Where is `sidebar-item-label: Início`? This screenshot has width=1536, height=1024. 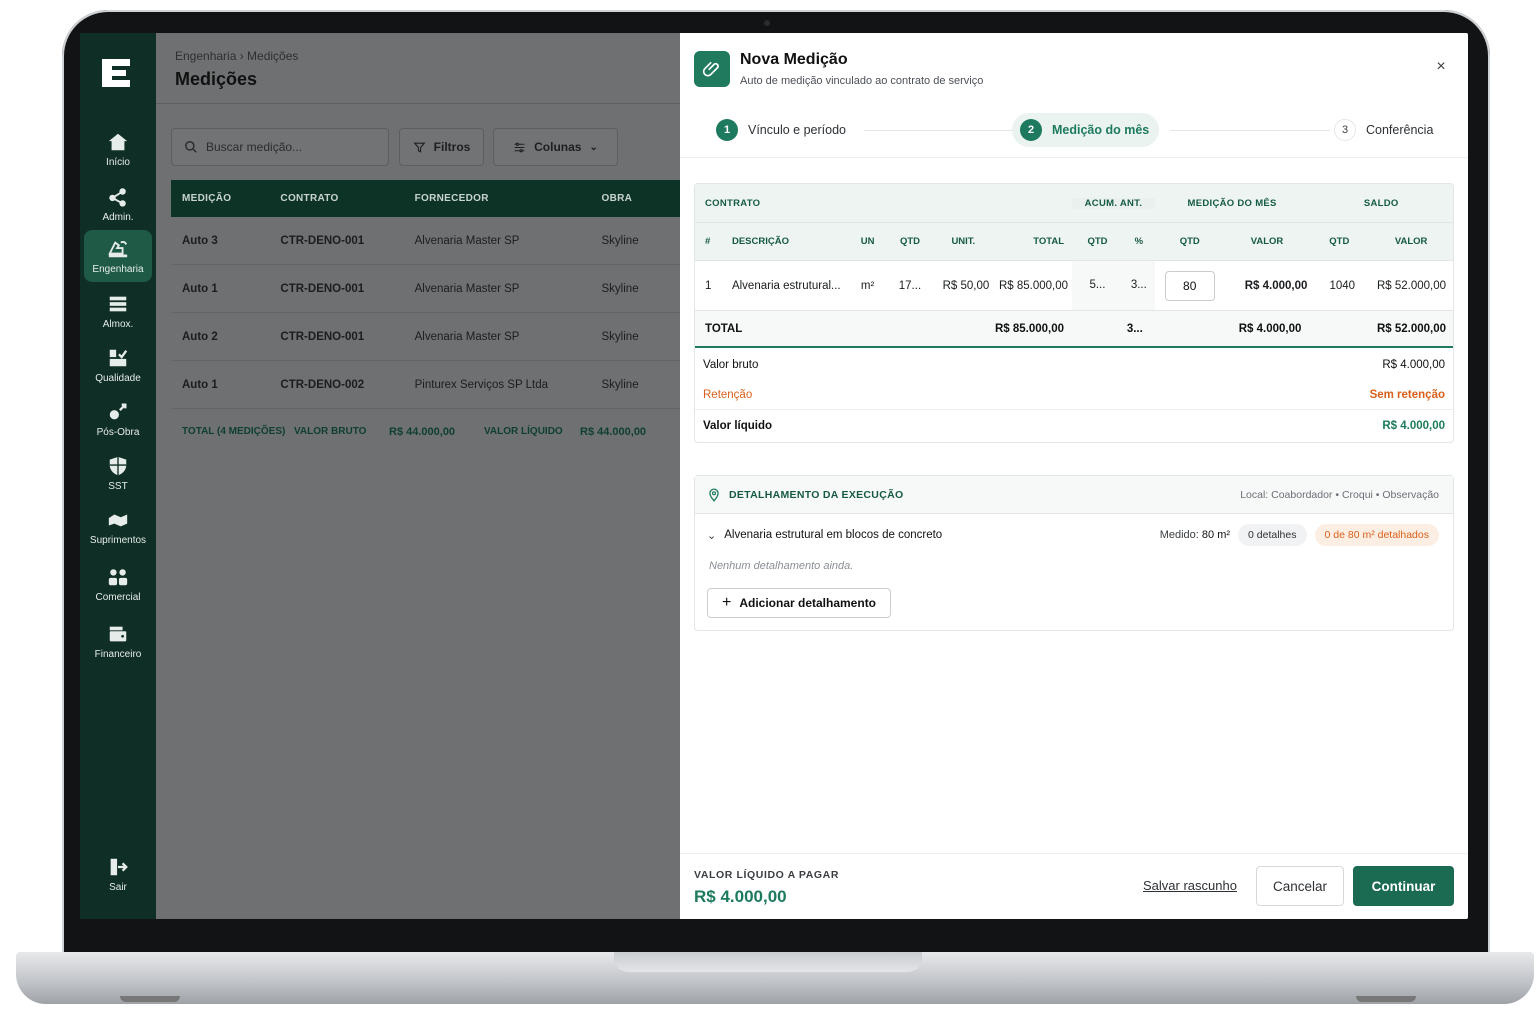 sidebar-item-label: Início is located at coordinates (118, 162).